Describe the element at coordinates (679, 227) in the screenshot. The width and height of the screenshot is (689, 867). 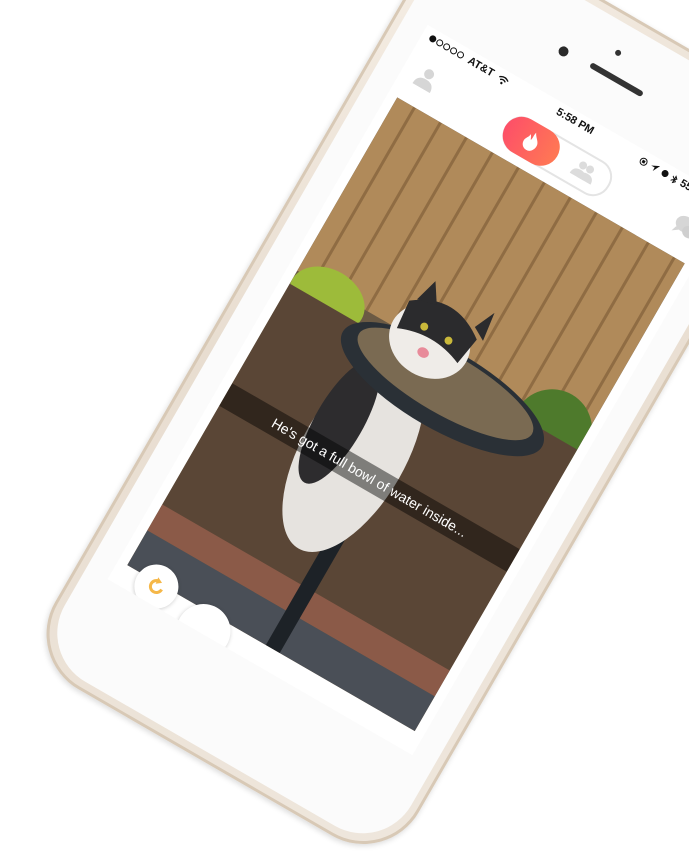
I see `chat-icon` at that location.